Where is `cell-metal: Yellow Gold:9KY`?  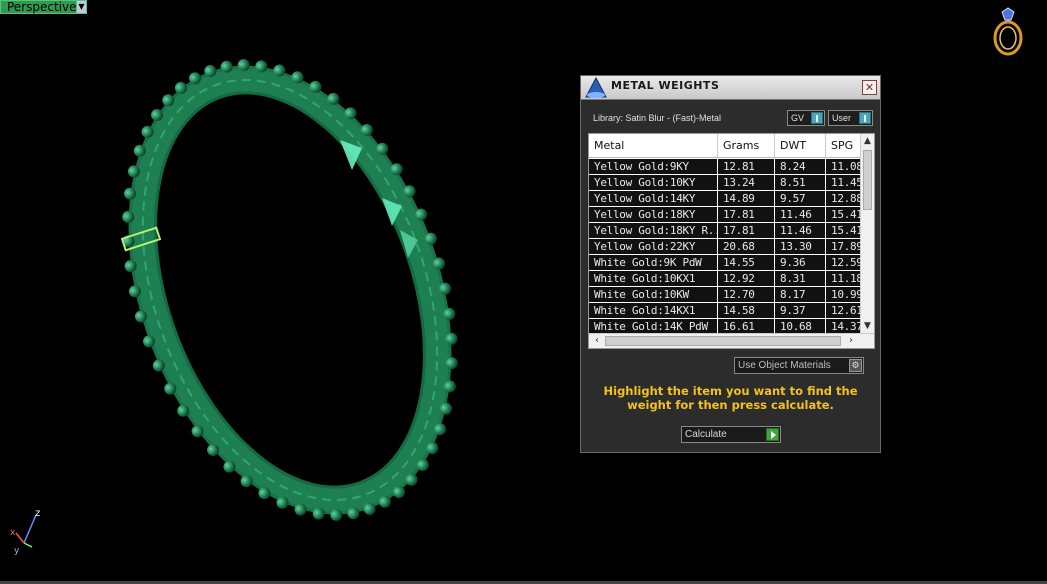 cell-metal: Yellow Gold:9KY is located at coordinates (653, 167).